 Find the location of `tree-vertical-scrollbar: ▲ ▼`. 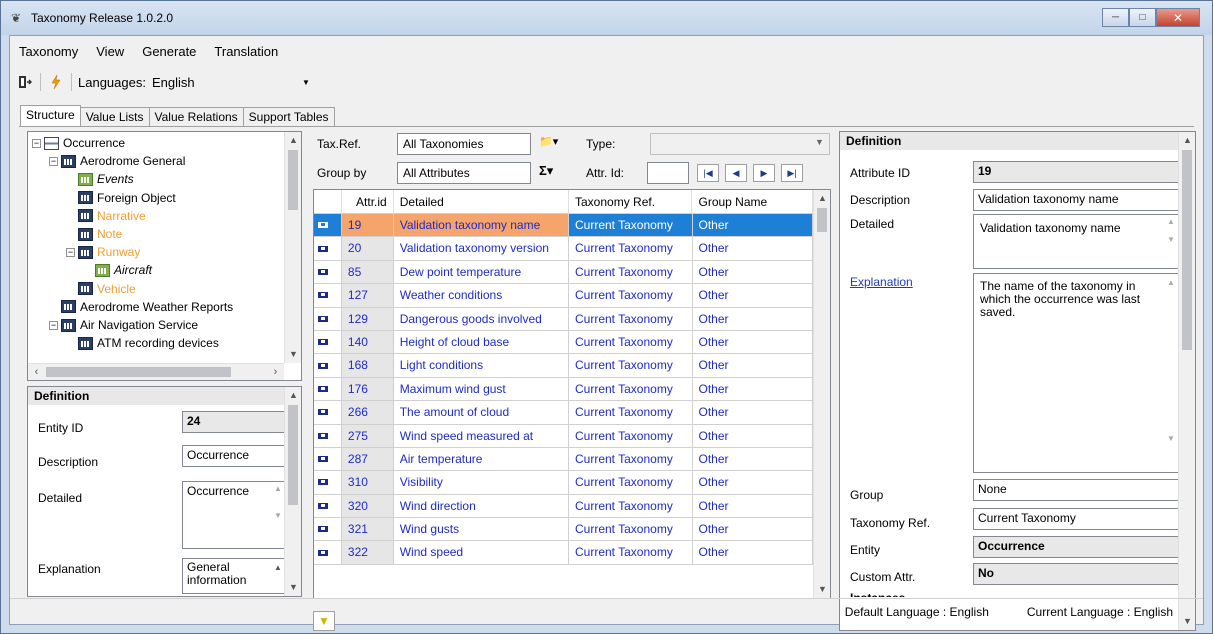

tree-vertical-scrollbar: ▲ ▼ is located at coordinates (292, 247).